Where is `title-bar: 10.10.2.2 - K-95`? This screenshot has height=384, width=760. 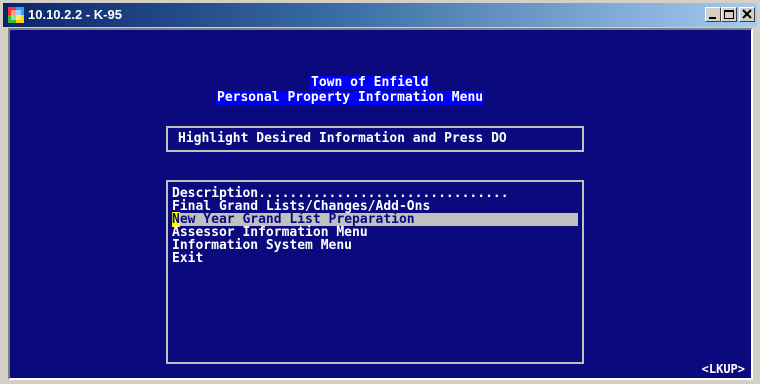
title-bar: 10.10.2.2 - K-95 is located at coordinates (380, 15).